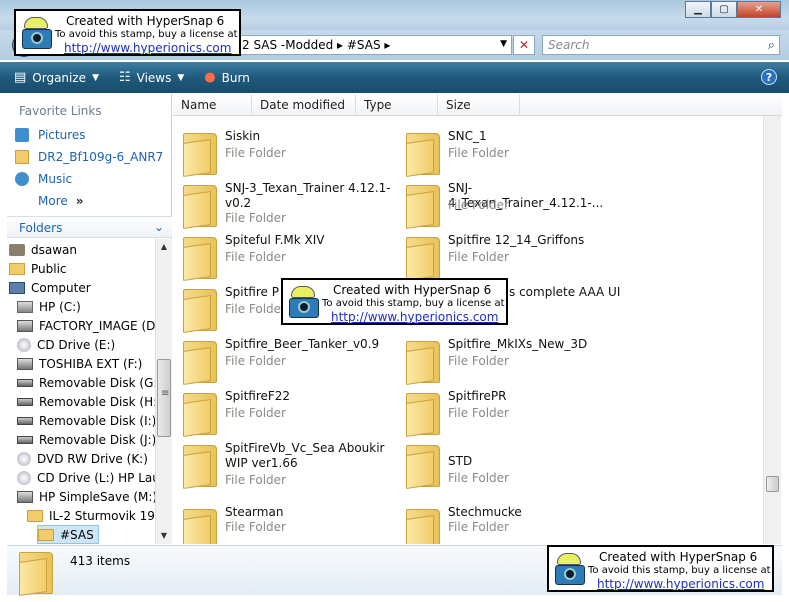 The height and width of the screenshot is (602, 789). What do you see at coordinates (506, 257) in the screenshot?
I see `folder-item: Spitfire 12_14_Griffons File Folder` at bounding box center [506, 257].